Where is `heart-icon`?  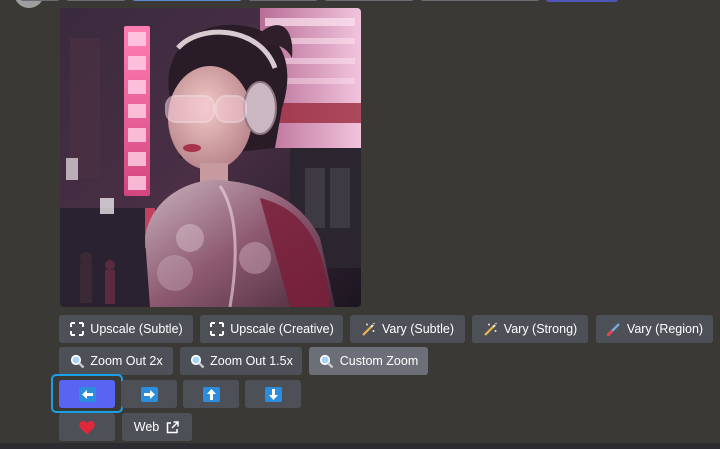 heart-icon is located at coordinates (87, 427).